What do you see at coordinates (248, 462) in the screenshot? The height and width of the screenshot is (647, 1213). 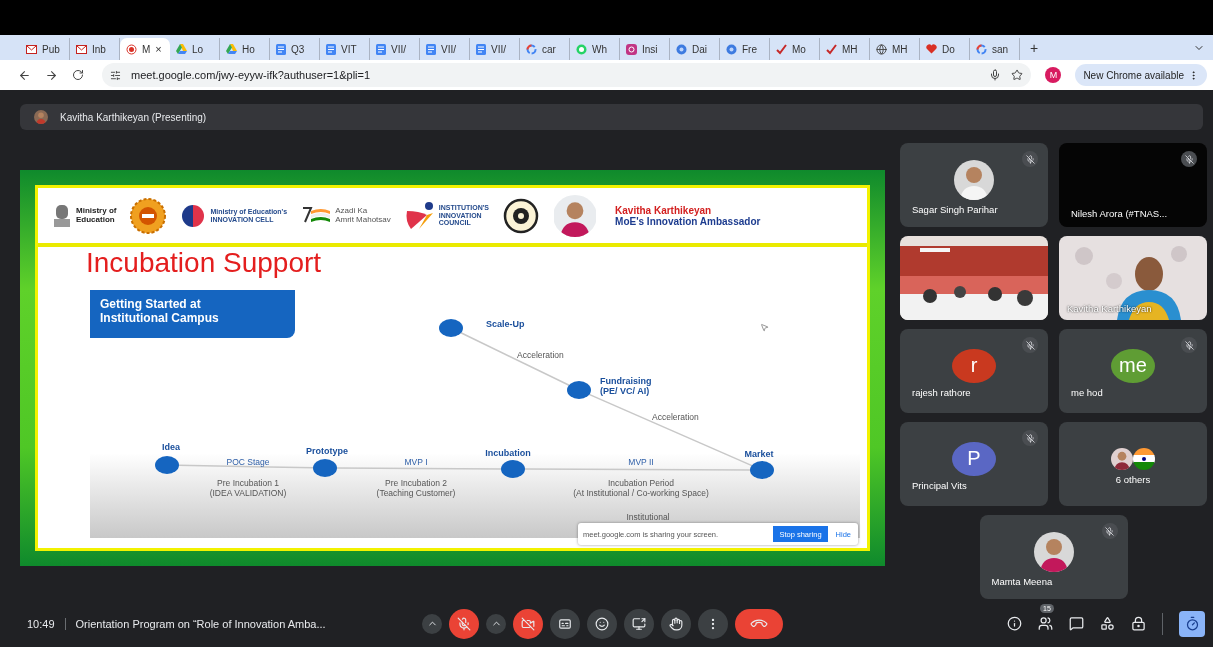 I see `phase-label: POC Stage` at bounding box center [248, 462].